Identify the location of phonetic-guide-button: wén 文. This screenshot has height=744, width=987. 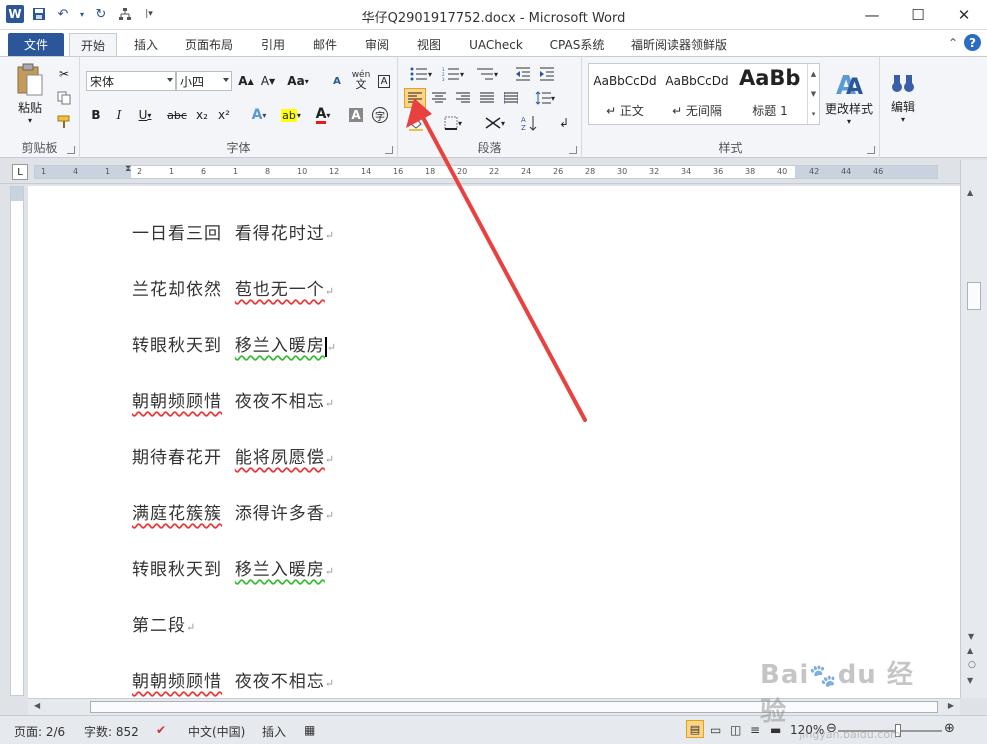
(361, 80).